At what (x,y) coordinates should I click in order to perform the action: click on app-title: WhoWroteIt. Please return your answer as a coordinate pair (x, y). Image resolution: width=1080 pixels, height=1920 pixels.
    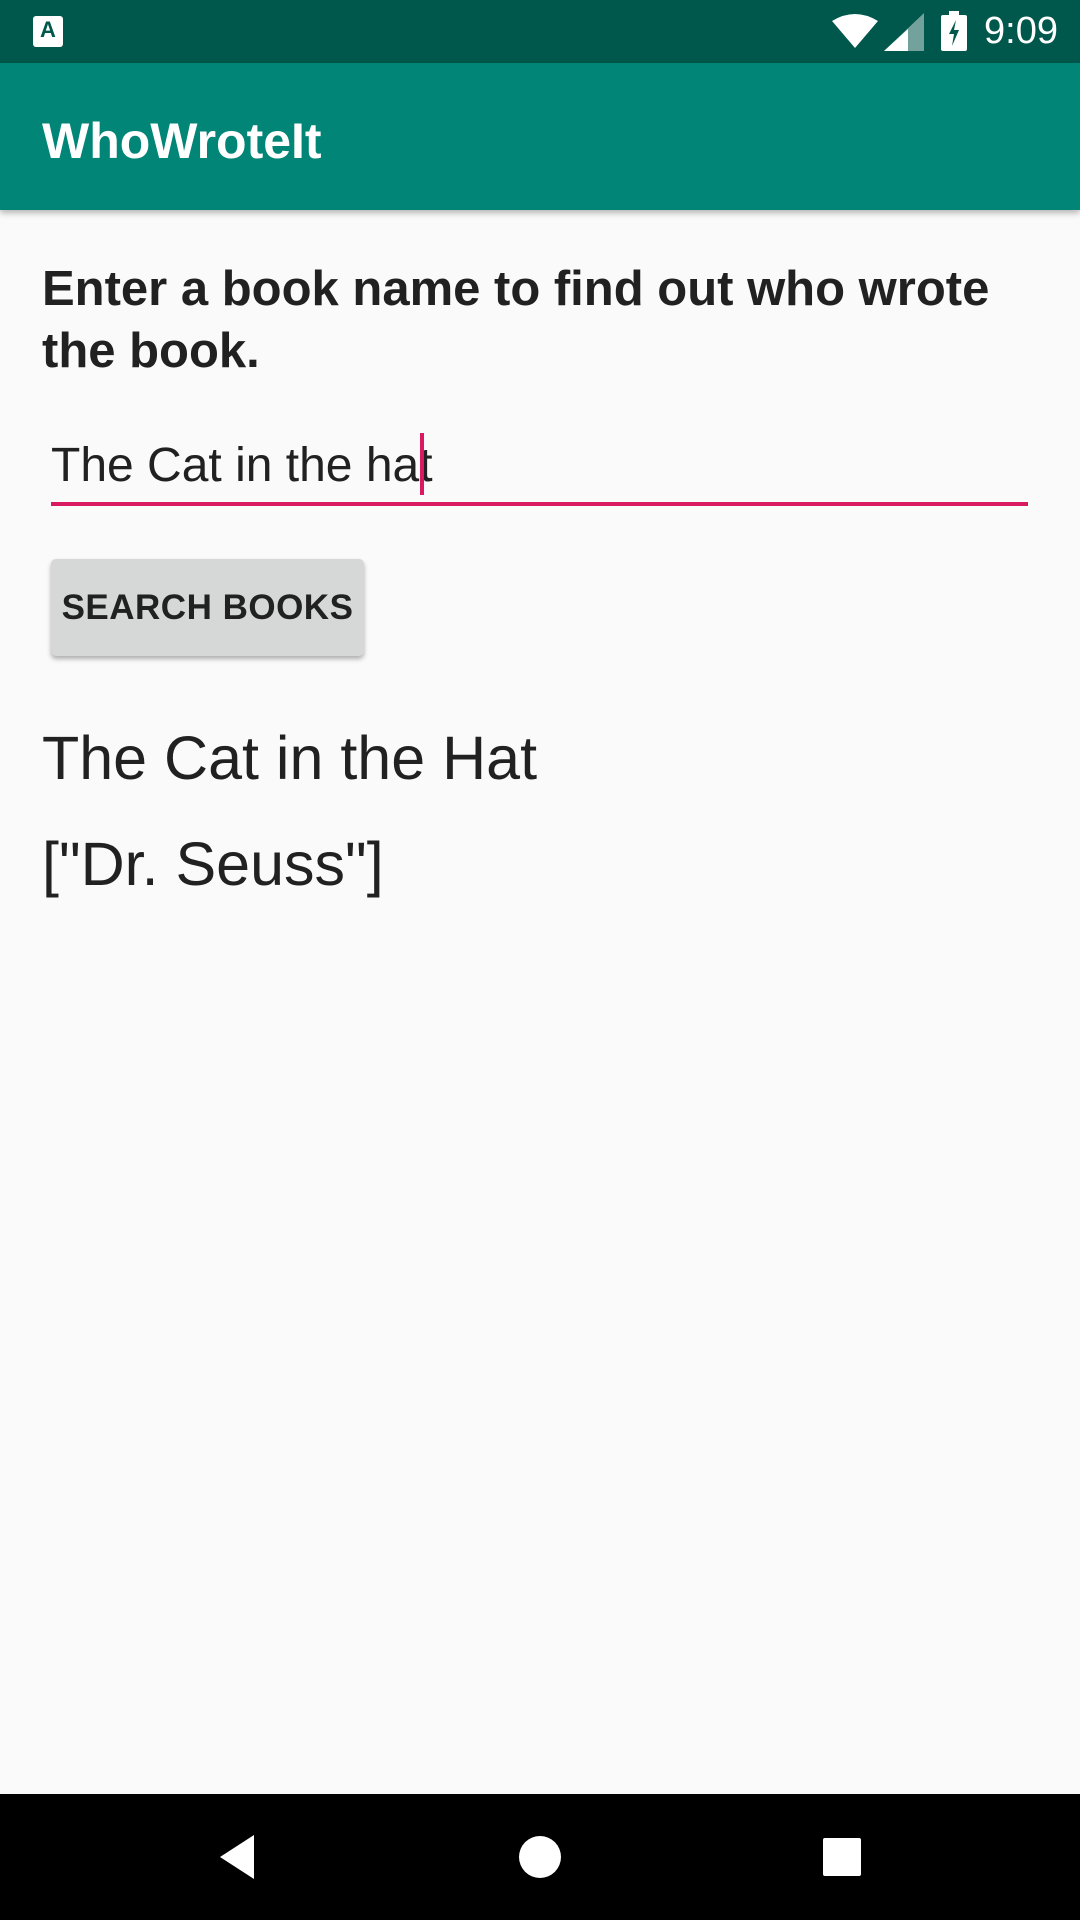
    Looking at the image, I should click on (182, 141).